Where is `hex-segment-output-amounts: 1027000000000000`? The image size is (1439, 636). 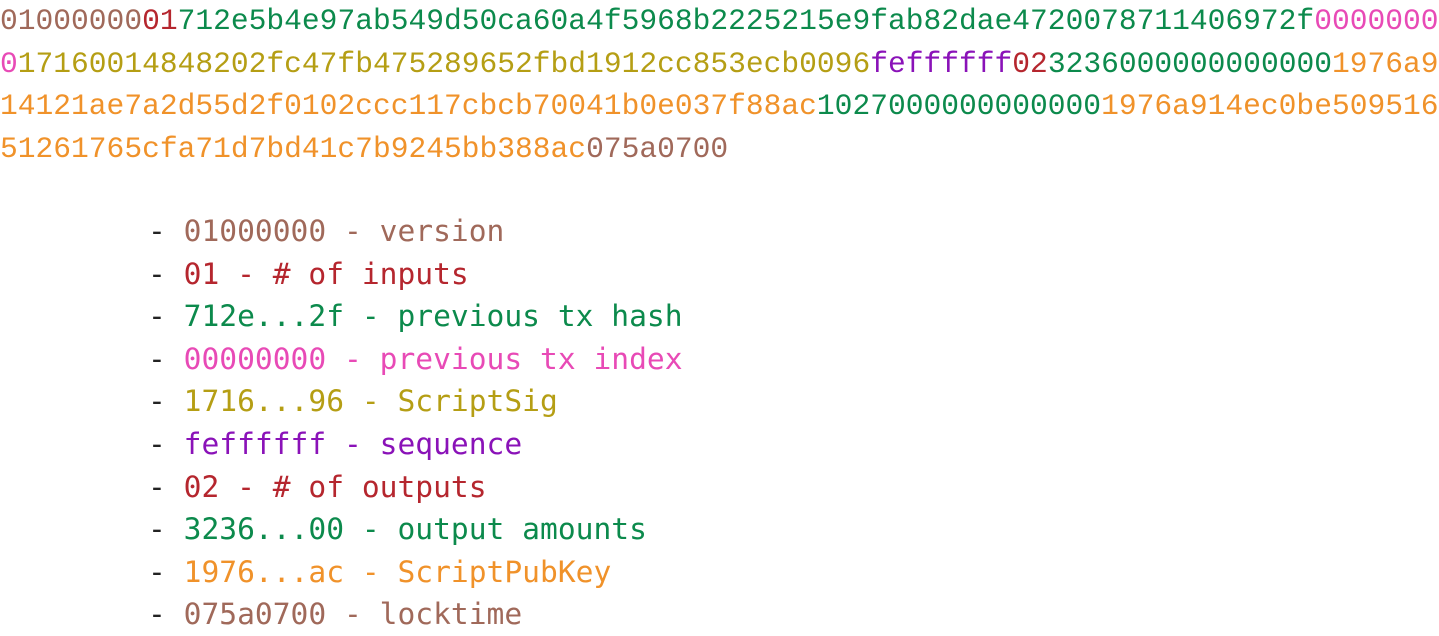 hex-segment-output-amounts: 1027000000000000 is located at coordinates (959, 106).